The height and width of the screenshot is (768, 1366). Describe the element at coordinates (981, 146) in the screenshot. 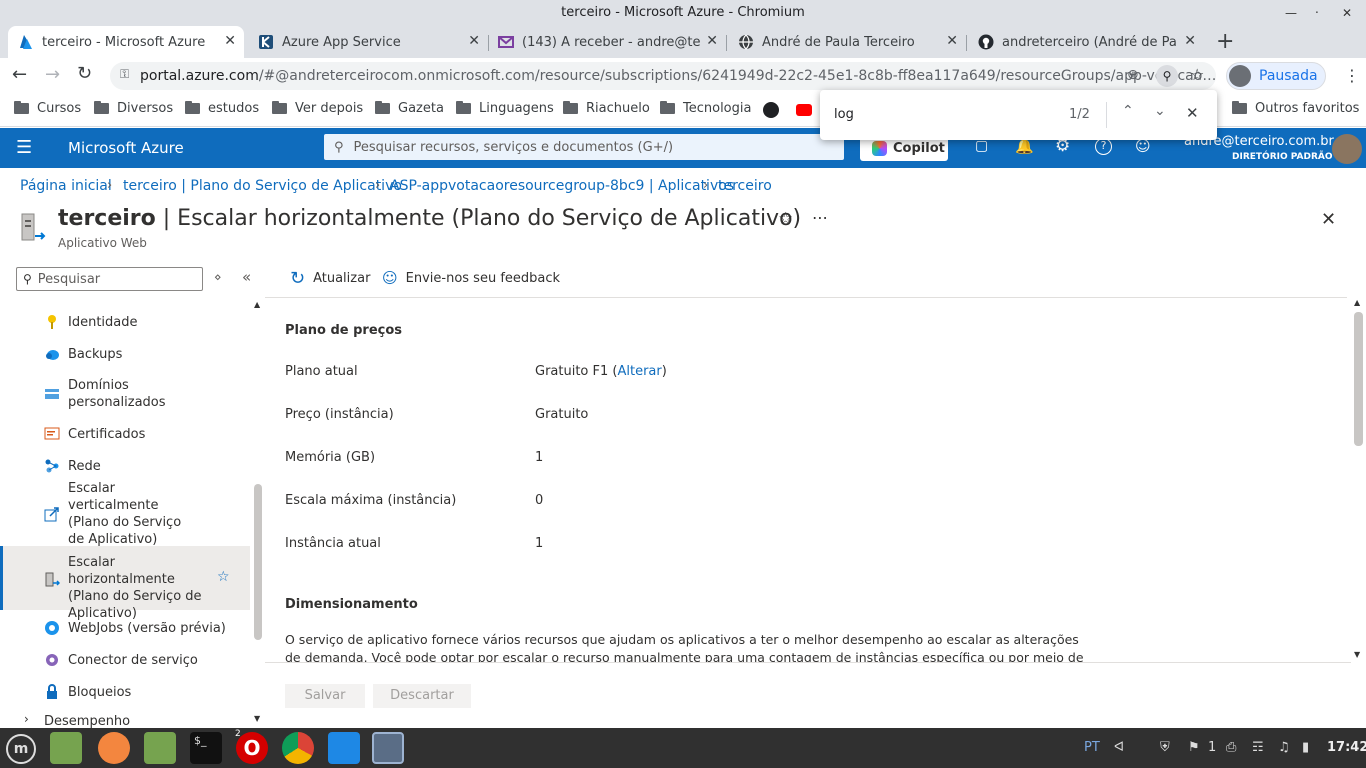

I see `cloud-shell-icon: ▢` at that location.